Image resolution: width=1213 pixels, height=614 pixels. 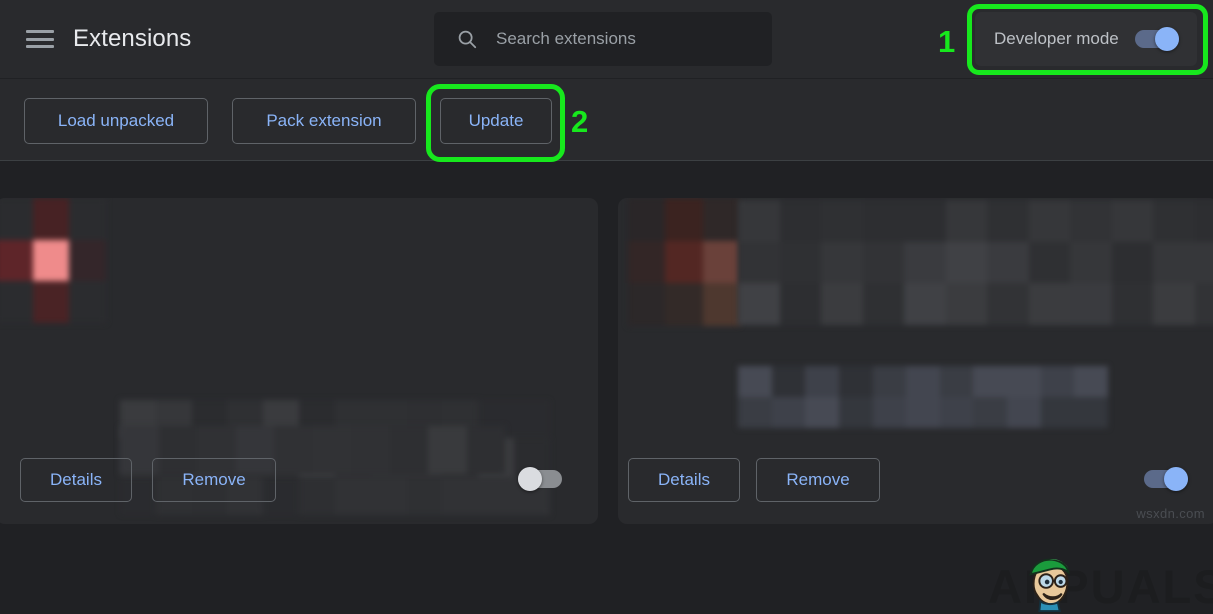 What do you see at coordinates (1056, 38) in the screenshot?
I see `developer-mode-label: Developer mode` at bounding box center [1056, 38].